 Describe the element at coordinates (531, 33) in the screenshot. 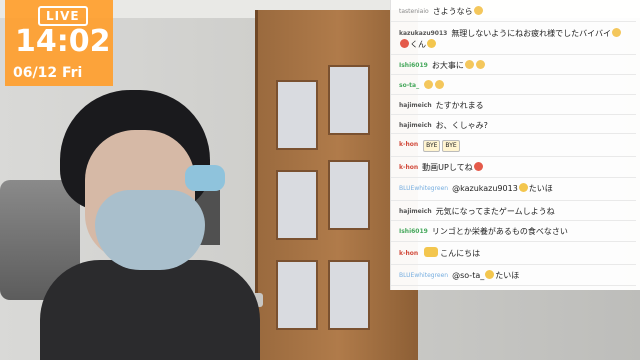

I see `chat-text: 無理しないようにねお疲れ様でしたバイバイ` at that location.